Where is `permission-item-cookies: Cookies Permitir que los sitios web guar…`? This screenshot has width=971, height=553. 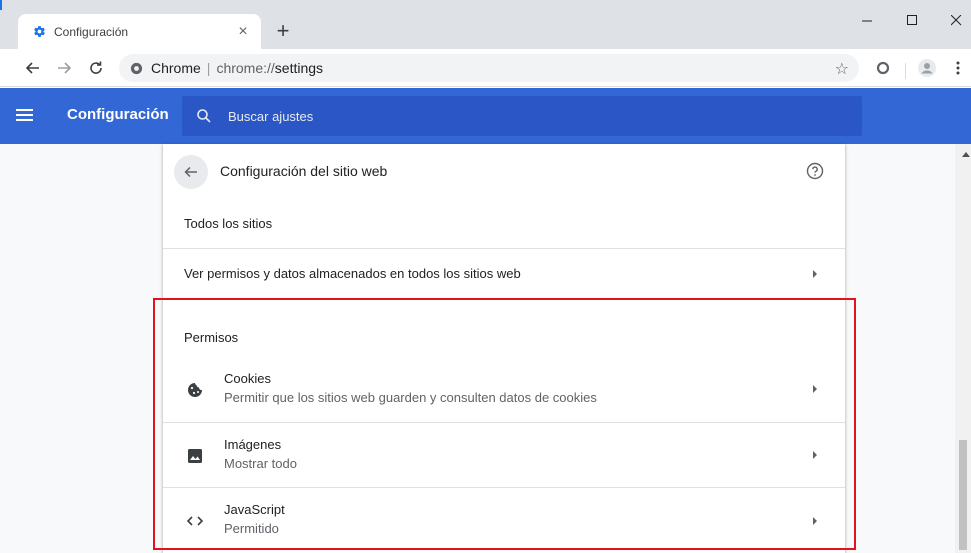
permission-item-cookies: Cookies Permitir que los sitios web guar… is located at coordinates (504, 389).